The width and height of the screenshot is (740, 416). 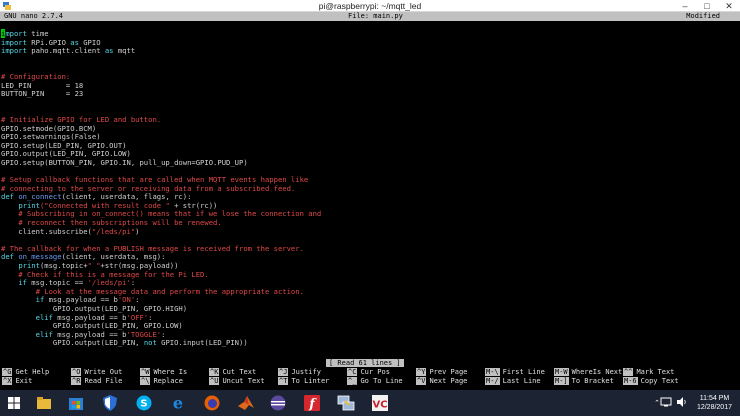 What do you see at coordinates (145, 372) in the screenshot?
I see `shortcut-key: ^W` at bounding box center [145, 372].